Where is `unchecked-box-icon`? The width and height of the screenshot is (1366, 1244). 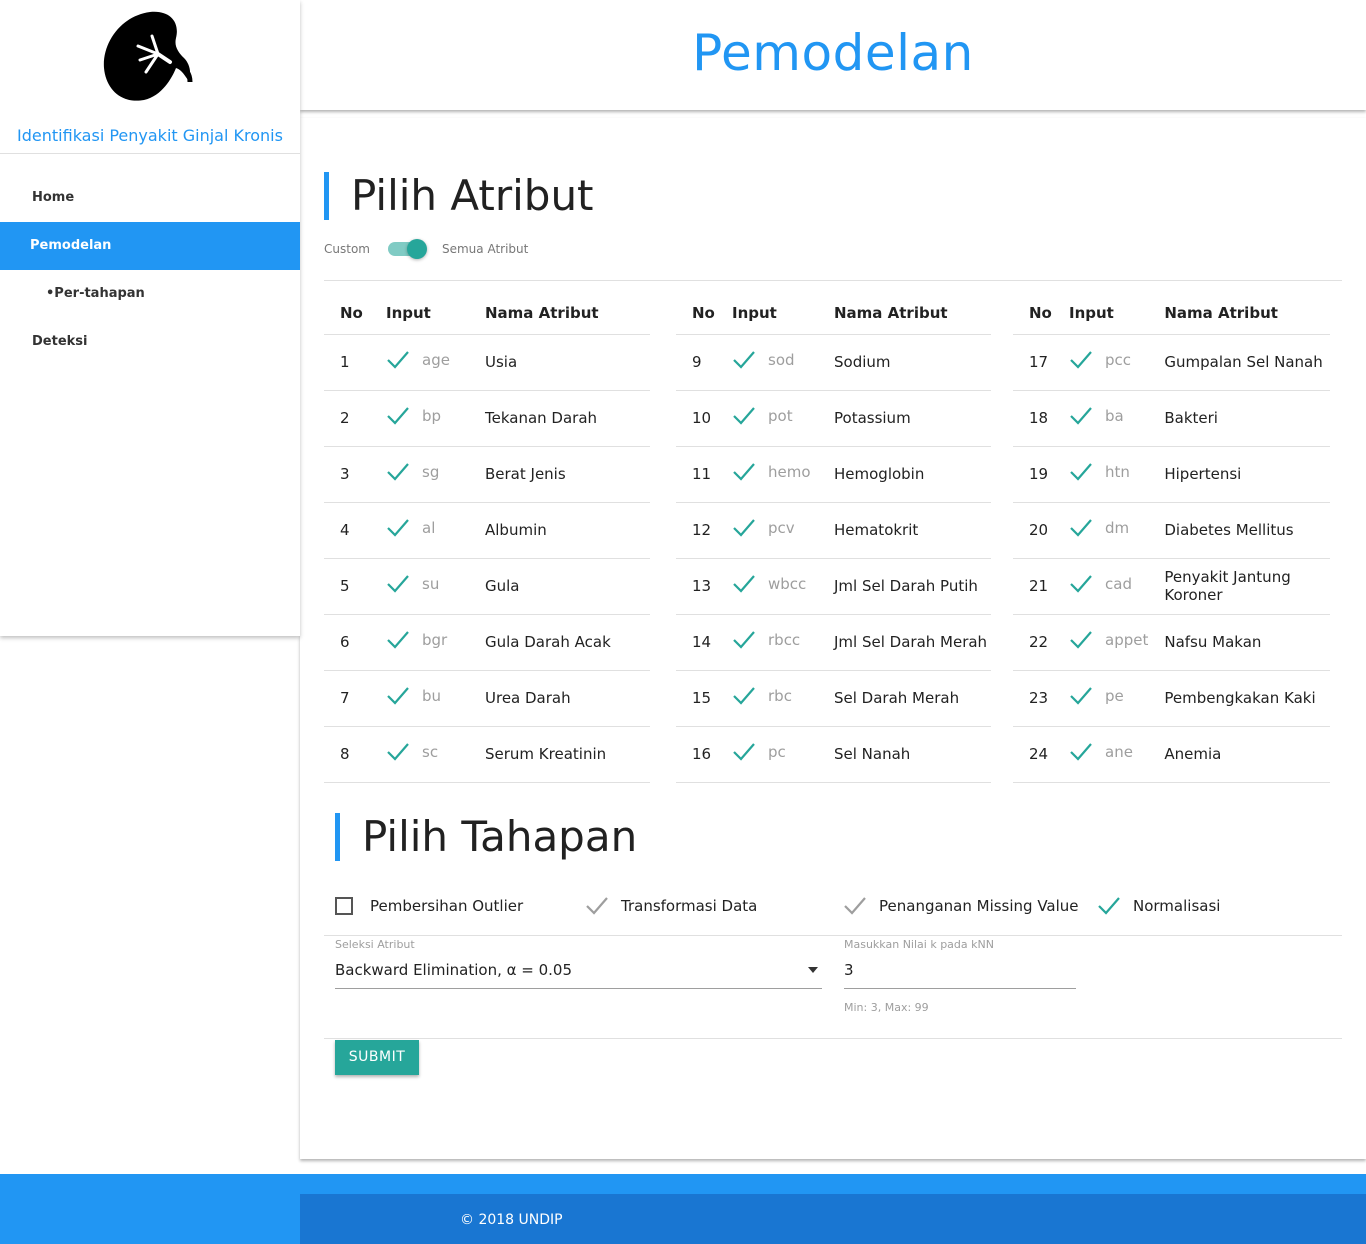 unchecked-box-icon is located at coordinates (344, 906).